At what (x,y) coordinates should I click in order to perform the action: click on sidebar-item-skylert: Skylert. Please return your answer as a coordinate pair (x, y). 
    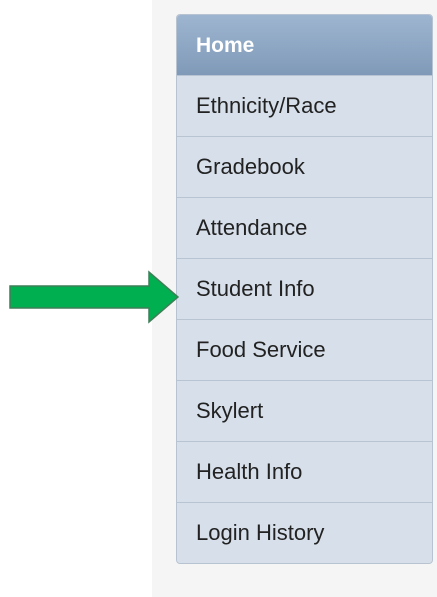
    Looking at the image, I should click on (304, 410).